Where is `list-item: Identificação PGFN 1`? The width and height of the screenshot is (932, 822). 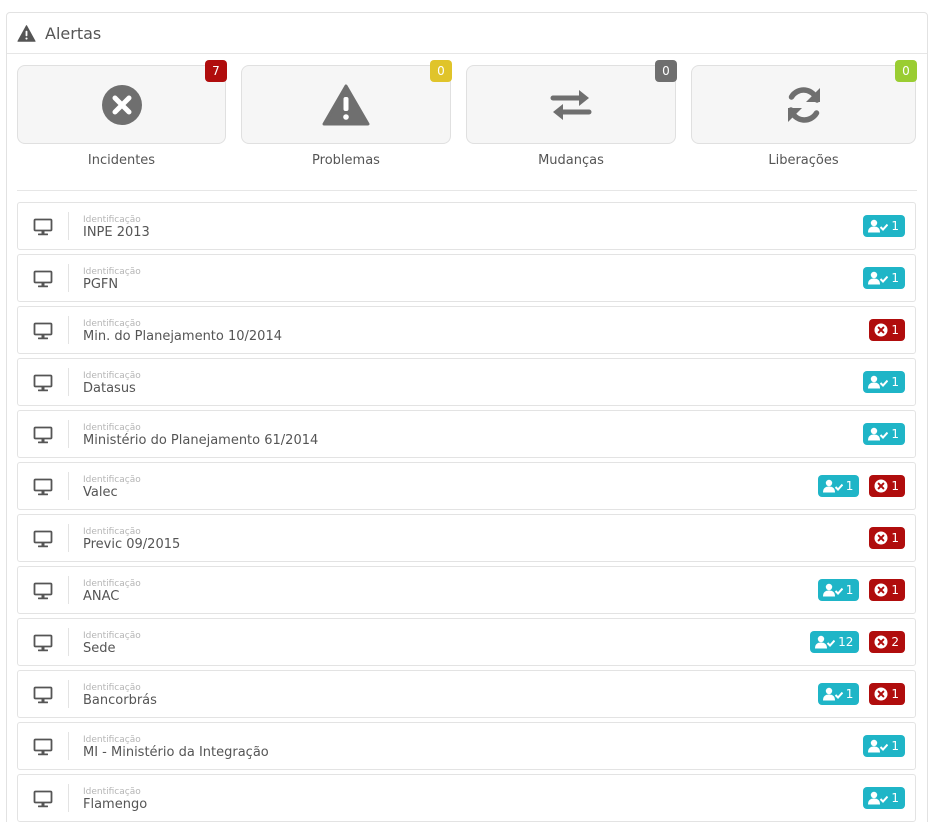
list-item: Identificação PGFN 1 is located at coordinates (466, 278).